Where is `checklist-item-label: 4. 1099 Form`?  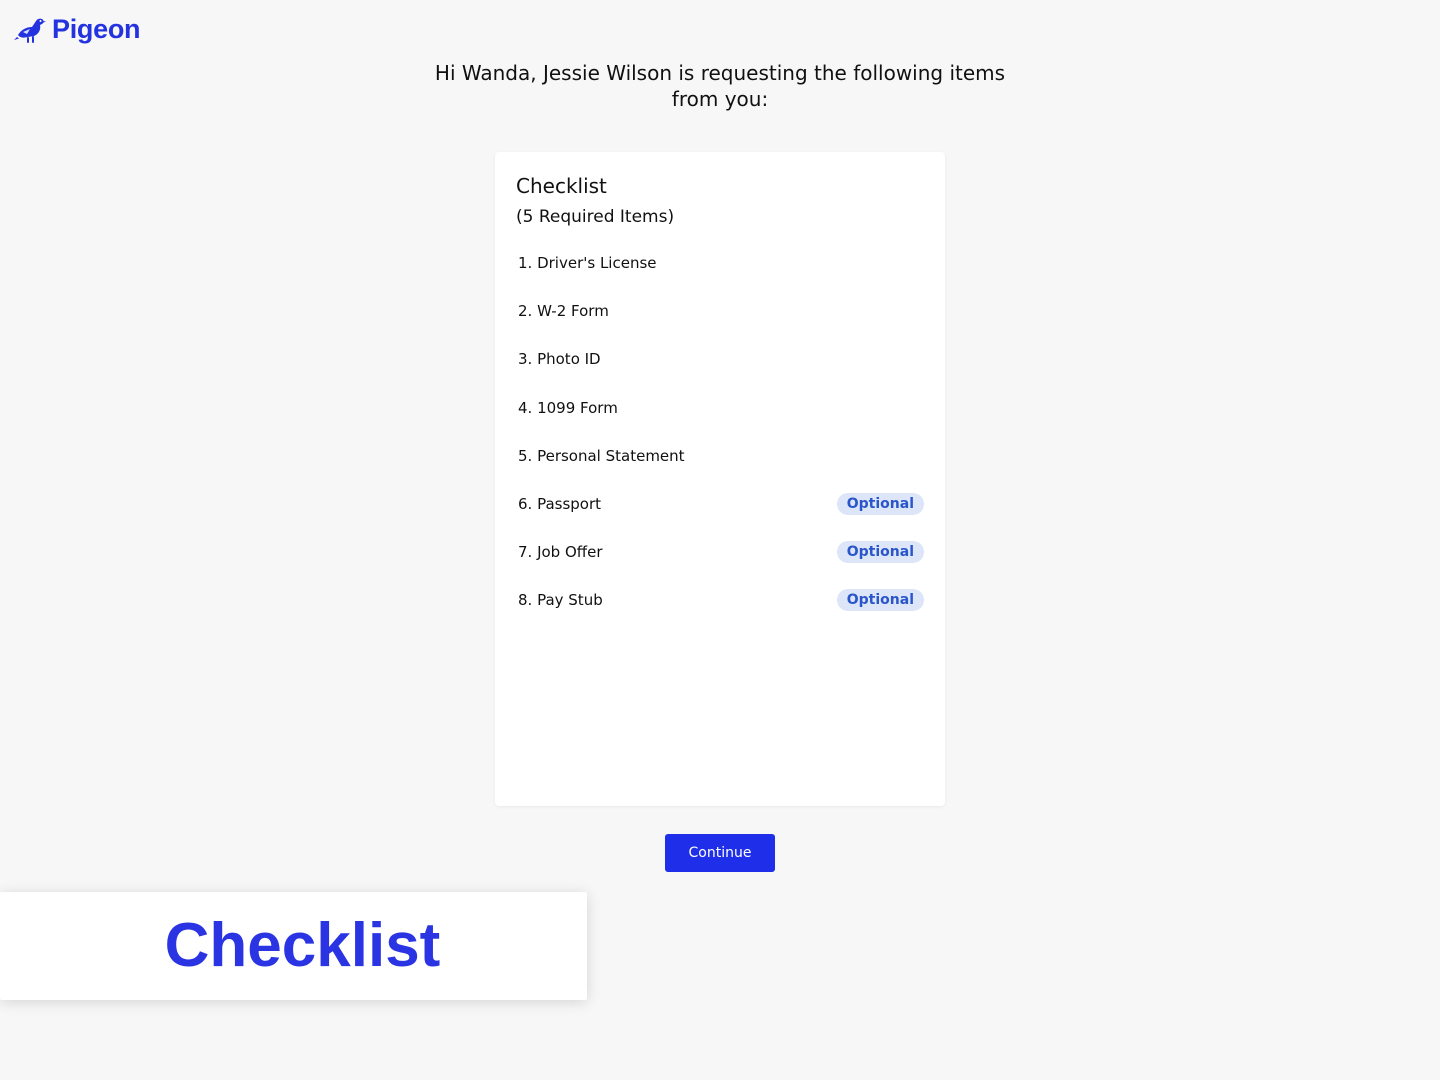 checklist-item-label: 4. 1099 Form is located at coordinates (568, 407).